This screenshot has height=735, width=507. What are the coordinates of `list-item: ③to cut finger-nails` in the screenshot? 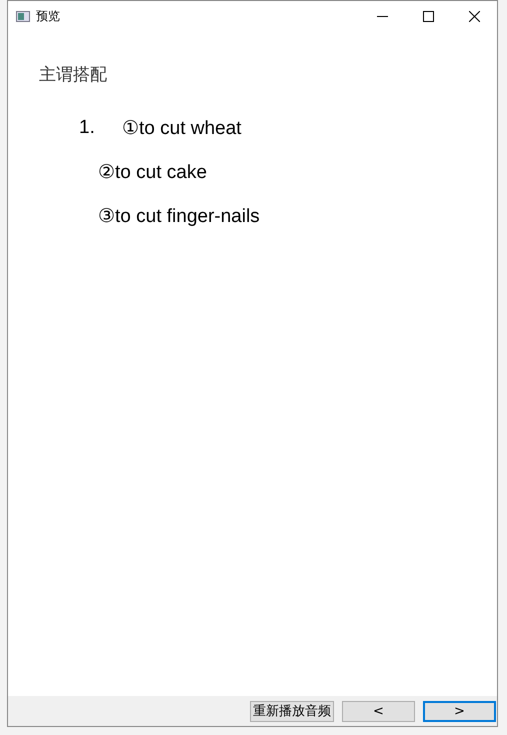 It's located at (179, 216).